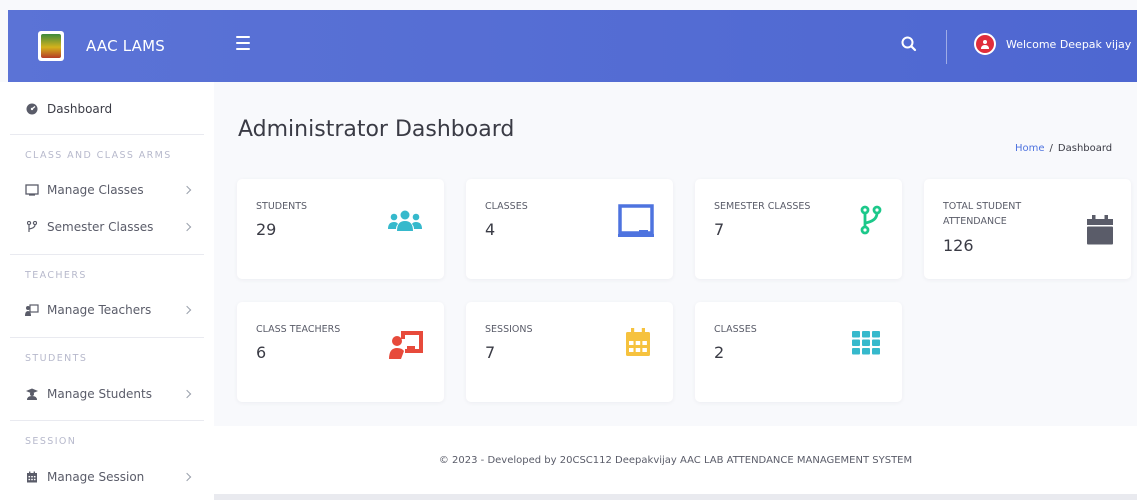  What do you see at coordinates (99, 394) in the screenshot?
I see `sidebar-item-label: Manage Students` at bounding box center [99, 394].